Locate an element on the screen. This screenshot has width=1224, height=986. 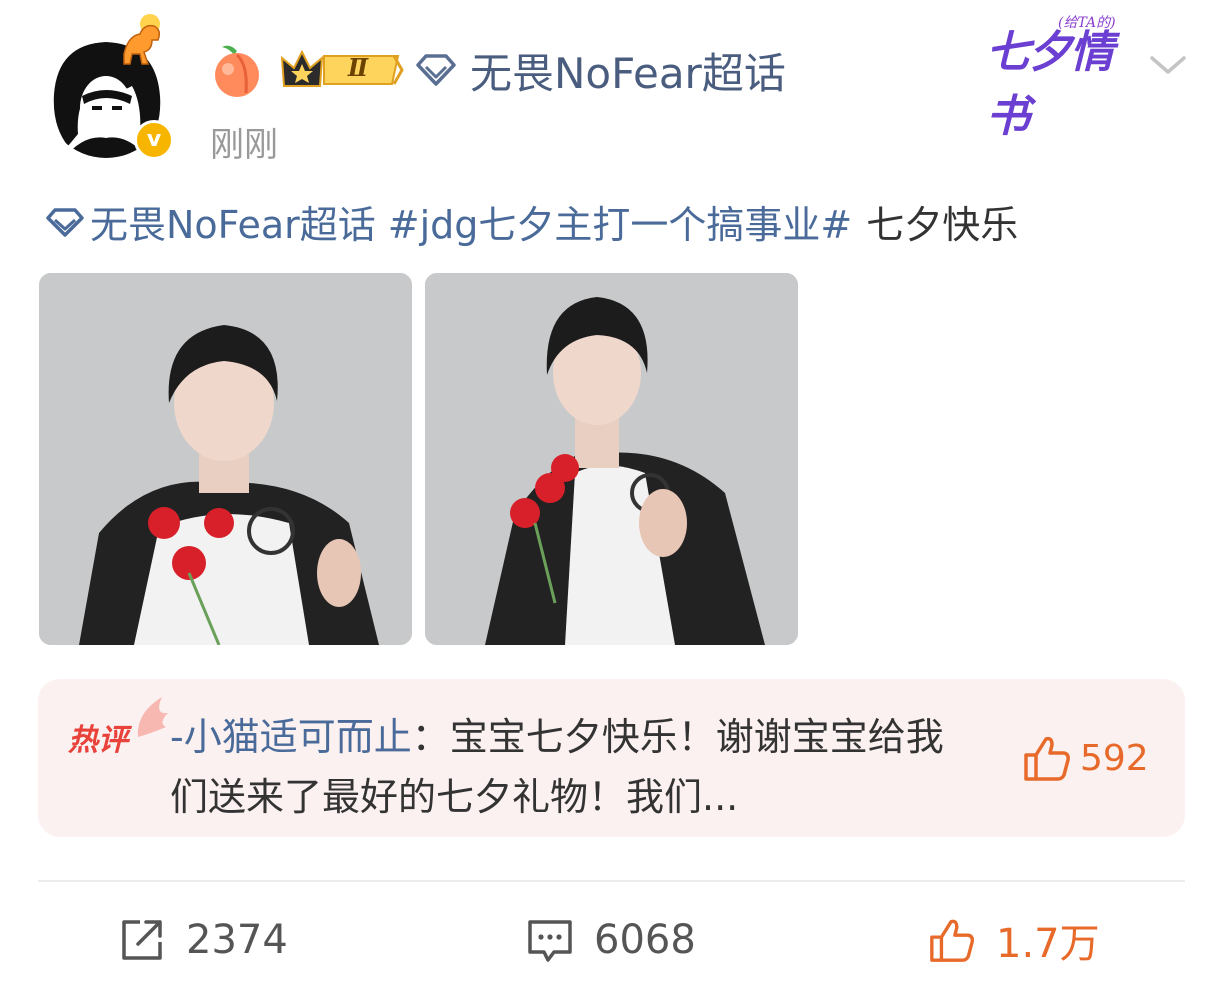
topic-link: 无畏NoFear超话 is located at coordinates (233, 221).